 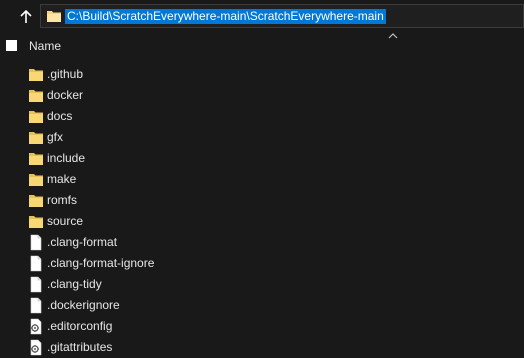 What do you see at coordinates (83, 305) in the screenshot?
I see `item-name: .dockerignore` at bounding box center [83, 305].